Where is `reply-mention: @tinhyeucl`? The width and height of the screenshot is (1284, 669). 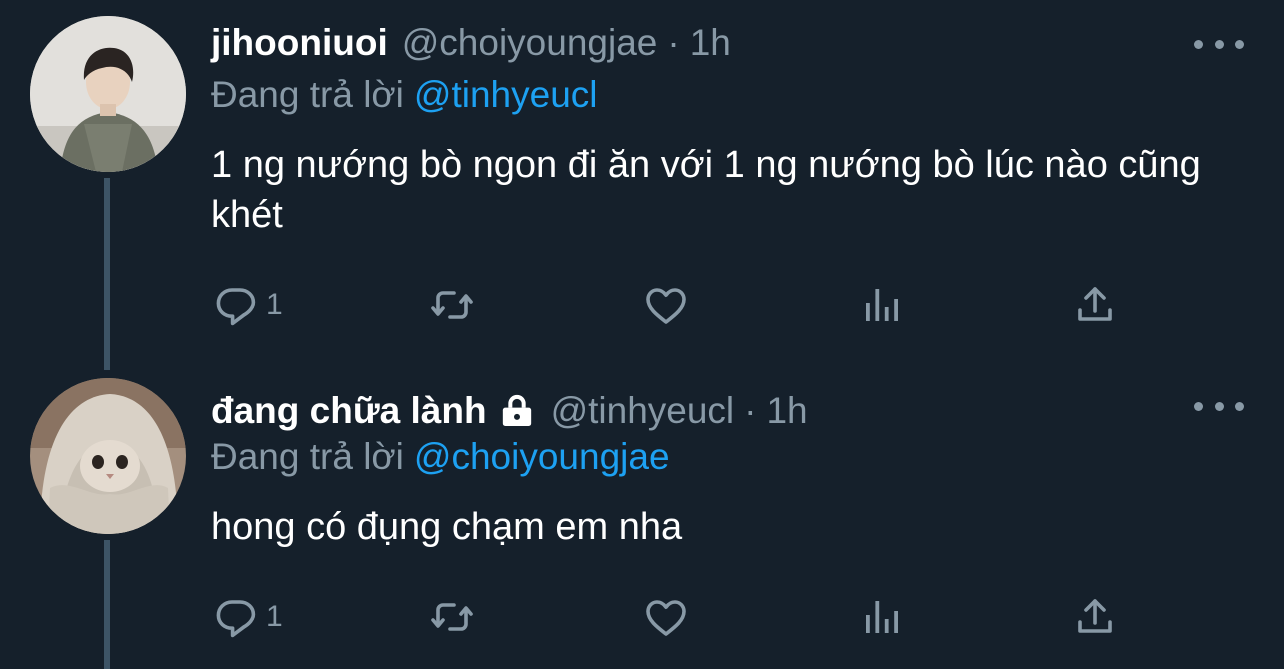 reply-mention: @tinhyeucl is located at coordinates (506, 94).